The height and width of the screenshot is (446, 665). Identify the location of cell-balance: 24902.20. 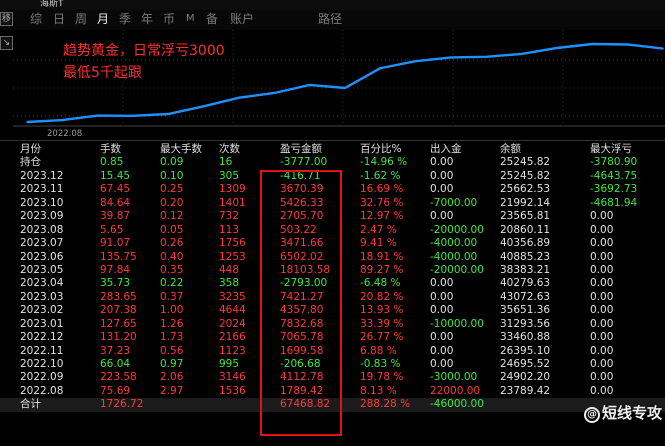
(525, 377).